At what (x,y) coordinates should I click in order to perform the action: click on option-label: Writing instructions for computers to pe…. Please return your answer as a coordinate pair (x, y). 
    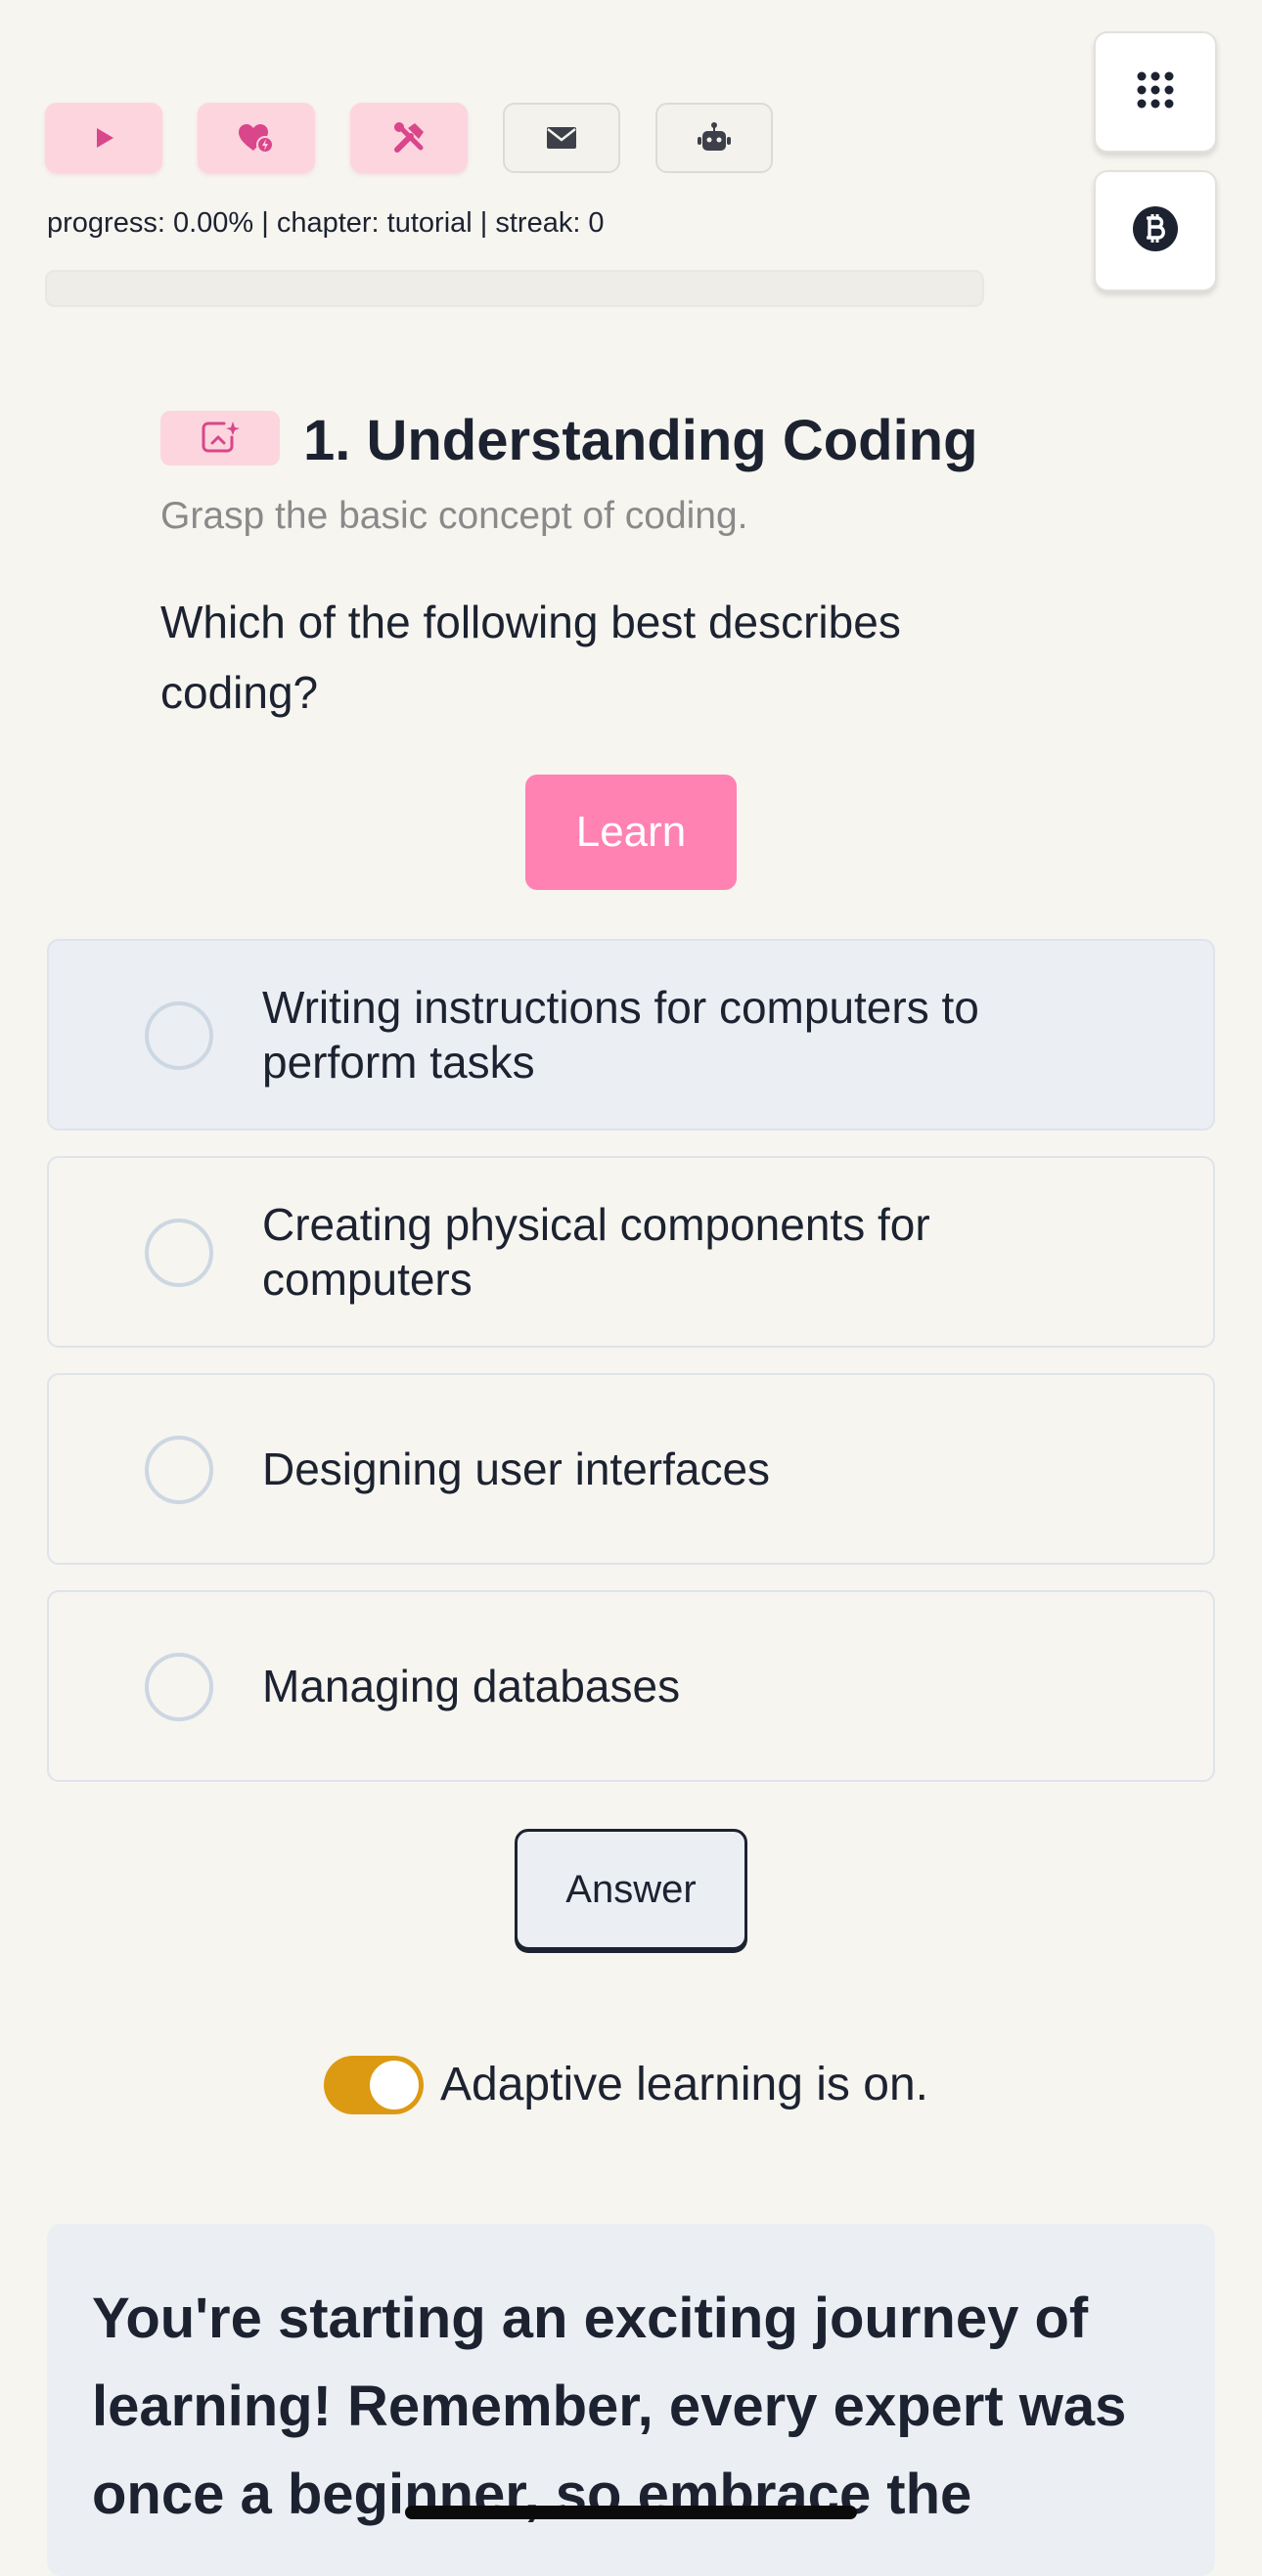
    Looking at the image, I should click on (620, 1035).